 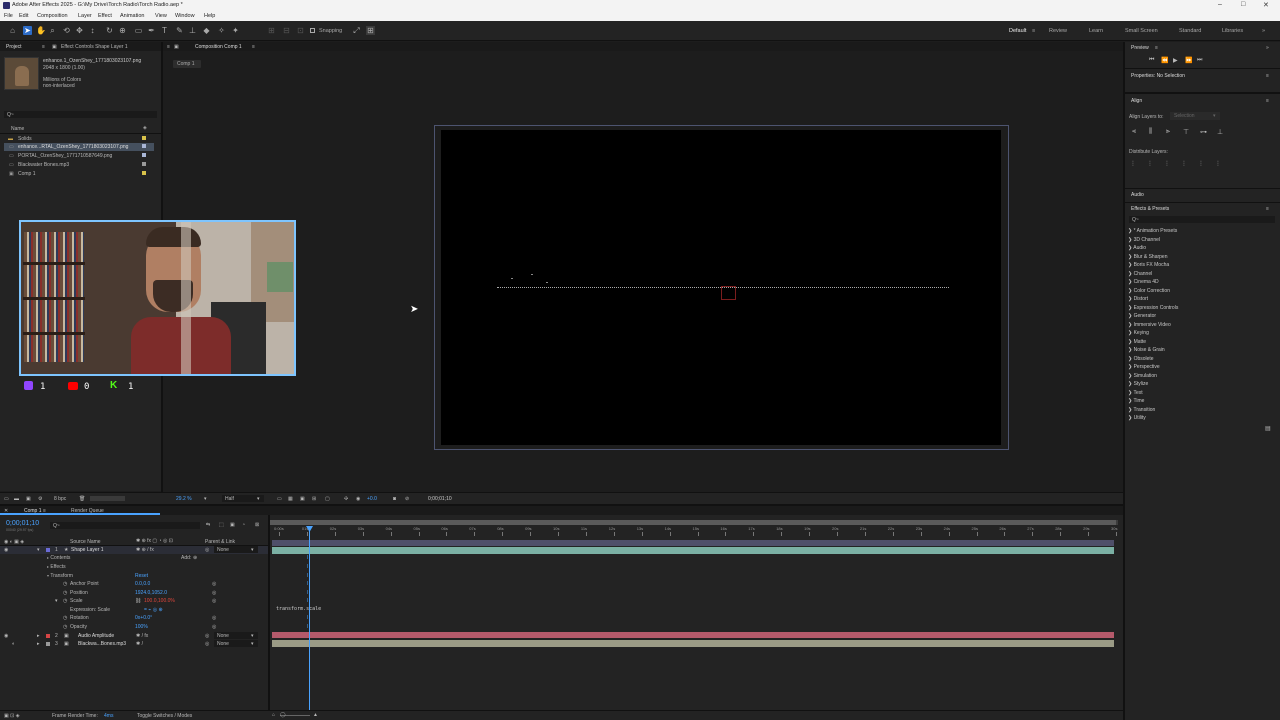 I want to click on tab-composition: Composition Comp 1, so click(x=218, y=47).